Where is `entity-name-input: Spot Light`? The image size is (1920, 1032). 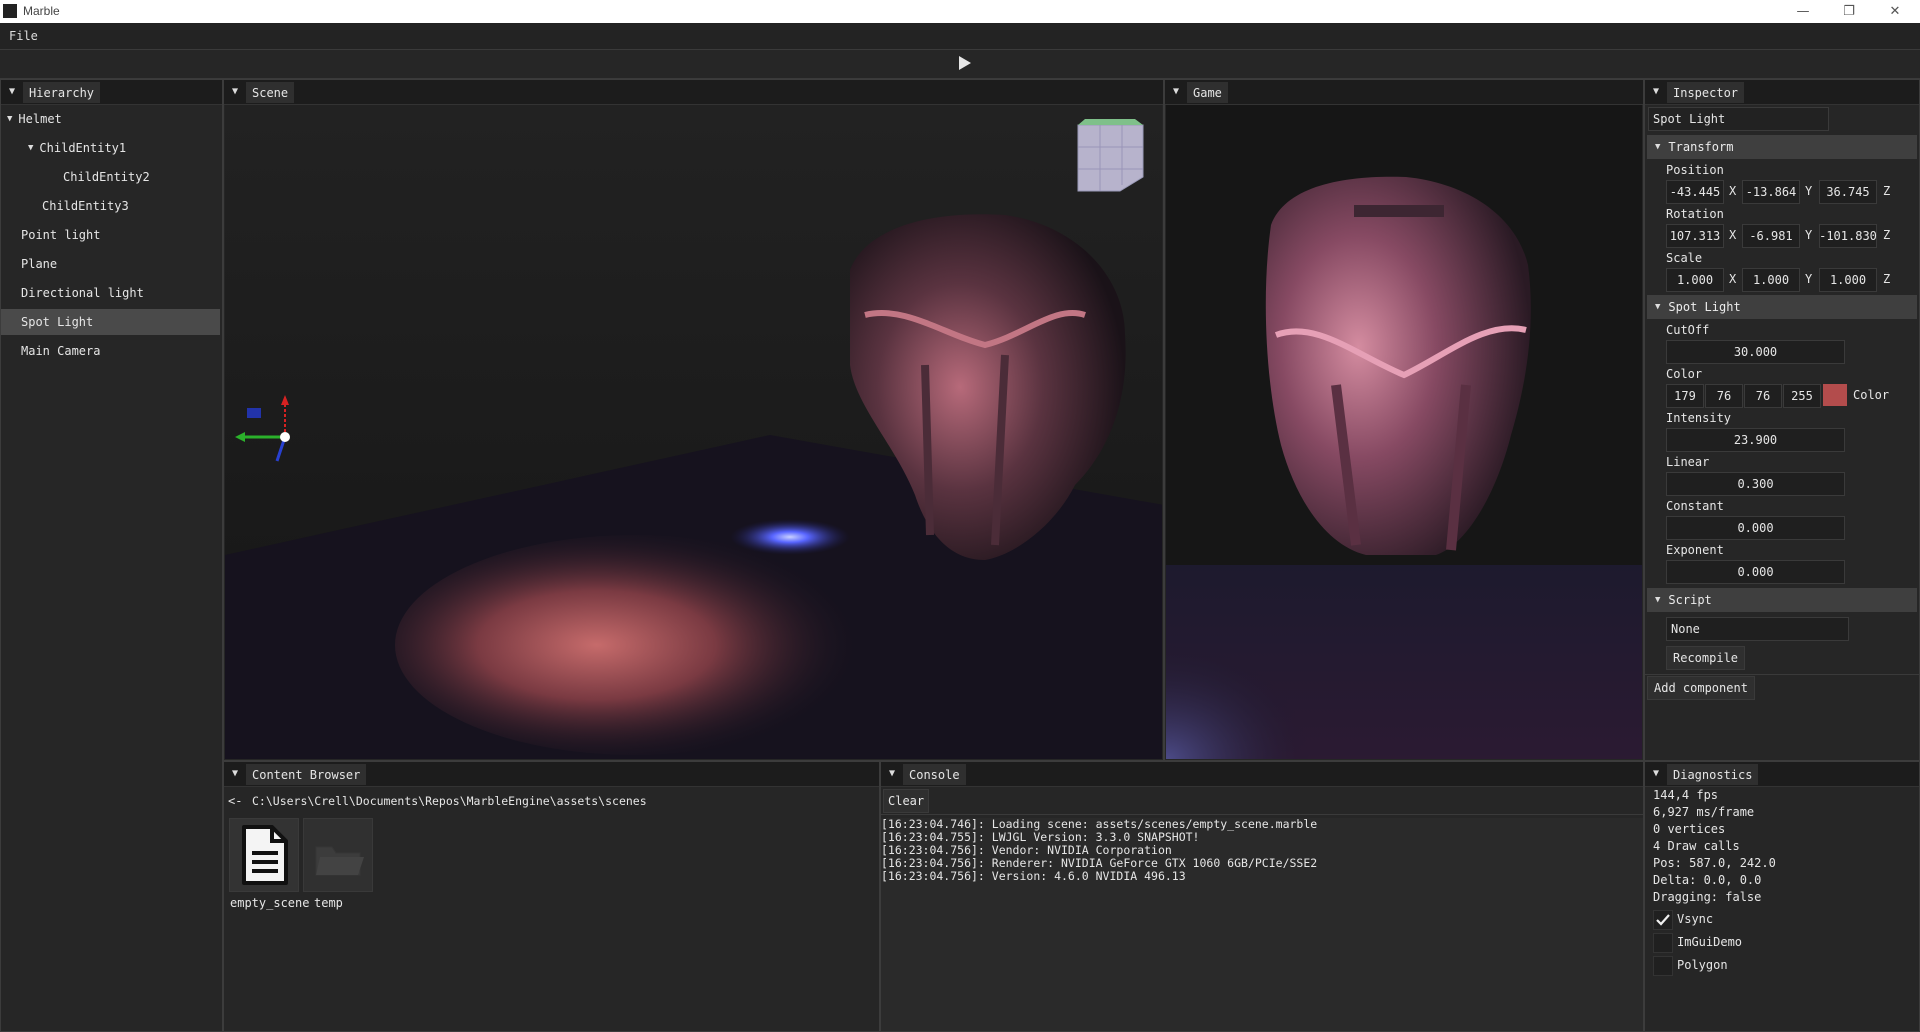
entity-name-input: Spot Light is located at coordinates (1738, 119).